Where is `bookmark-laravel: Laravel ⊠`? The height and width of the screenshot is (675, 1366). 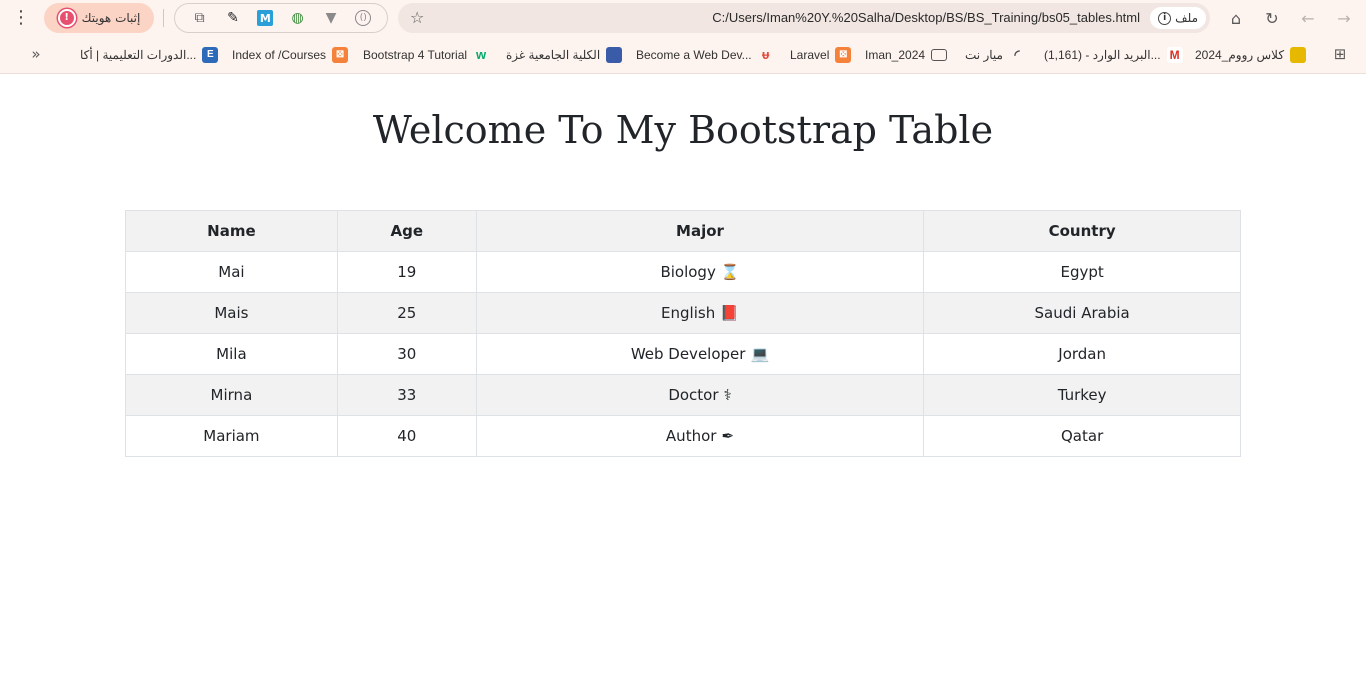
bookmark-laravel: Laravel ⊠ is located at coordinates (821, 55).